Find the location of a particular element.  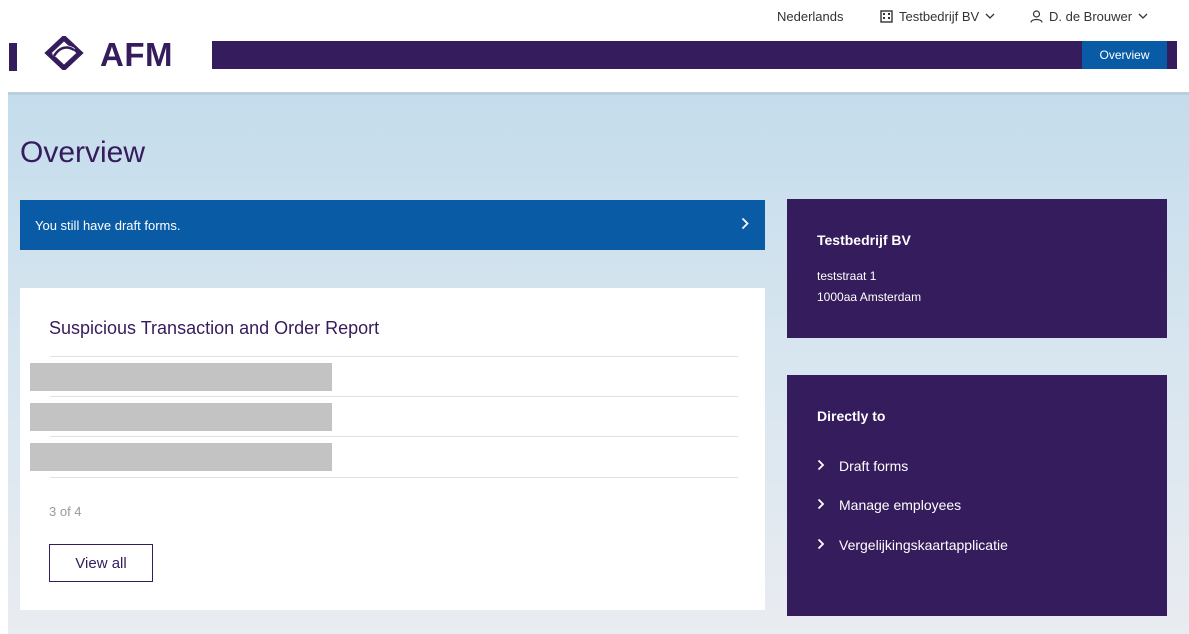

draft-banner-text: You still have draft forms. is located at coordinates (108, 225).